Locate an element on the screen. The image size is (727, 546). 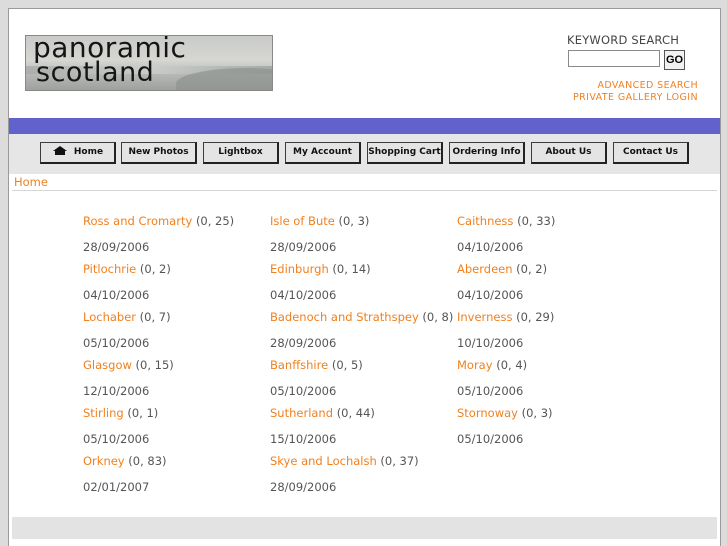
gallery-item: Moray (0, 4) is located at coordinates (492, 365).